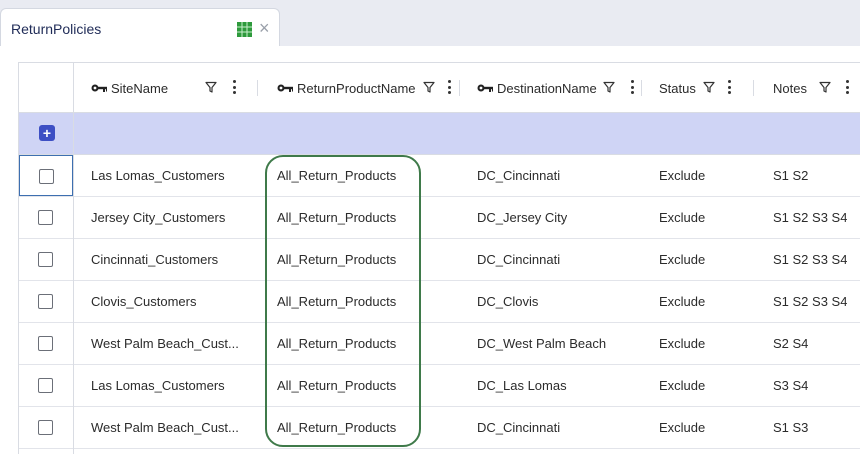 The width and height of the screenshot is (860, 454). I want to click on column-header-returnproductname: ReturnProductName, so click(346, 88).